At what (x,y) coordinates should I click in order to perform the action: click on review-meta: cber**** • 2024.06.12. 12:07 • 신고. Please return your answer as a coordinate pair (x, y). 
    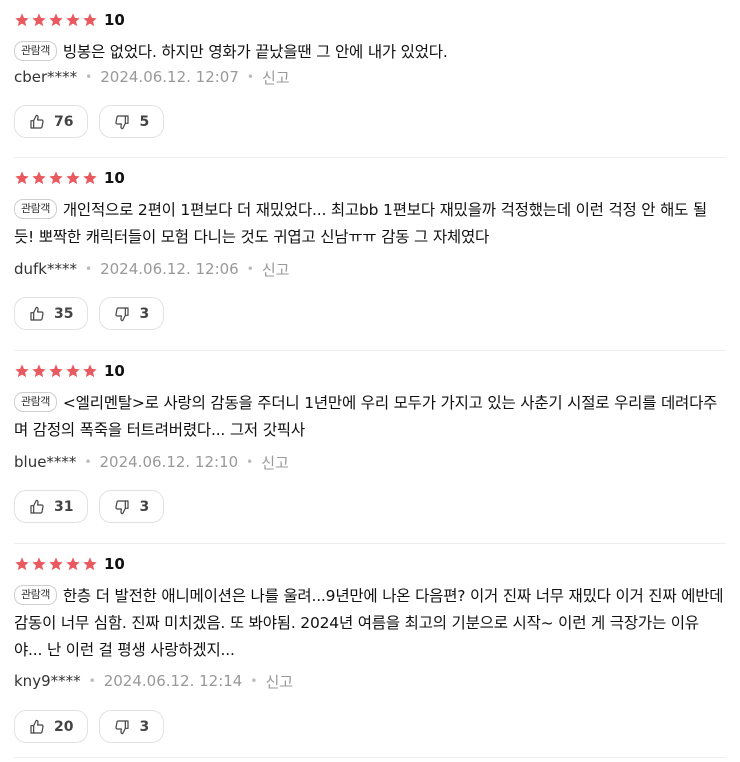
    Looking at the image, I should click on (152, 77).